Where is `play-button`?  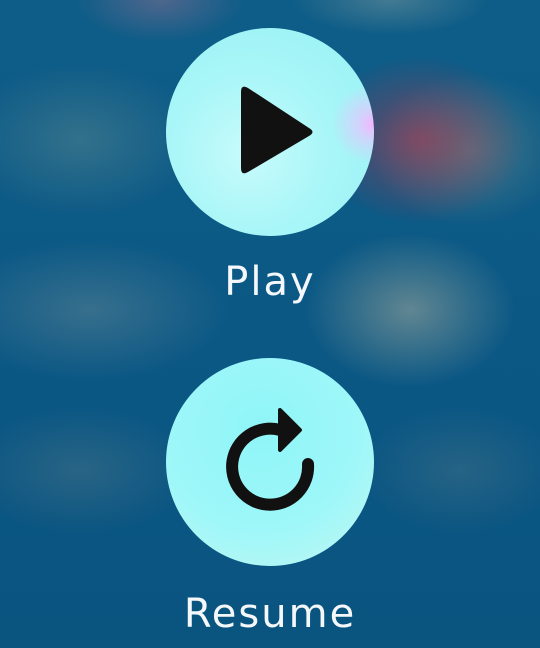 play-button is located at coordinates (270, 132).